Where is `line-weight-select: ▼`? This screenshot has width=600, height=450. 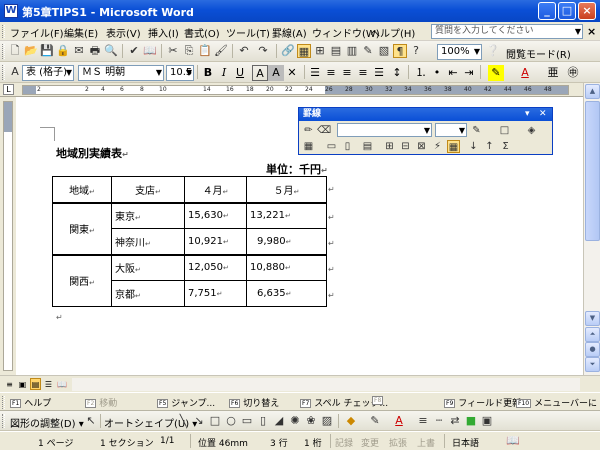 line-weight-select: ▼ is located at coordinates (451, 130).